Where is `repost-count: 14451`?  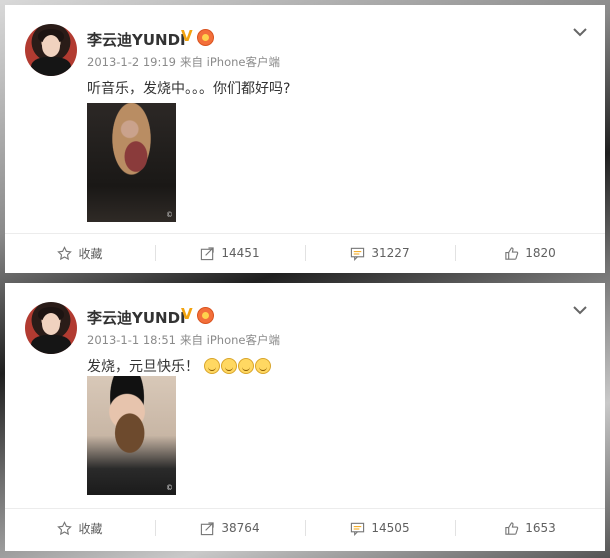 repost-count: 14451 is located at coordinates (240, 253).